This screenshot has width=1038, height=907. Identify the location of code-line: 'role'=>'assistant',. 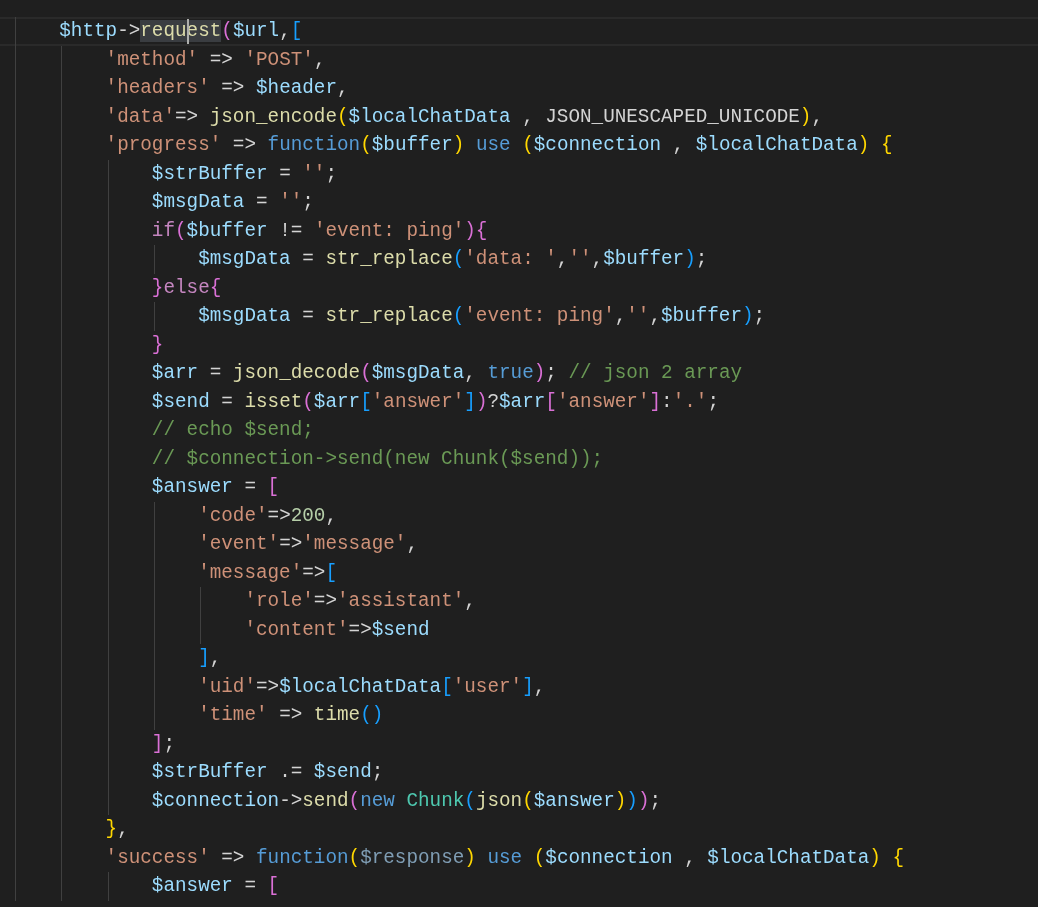
(359, 601).